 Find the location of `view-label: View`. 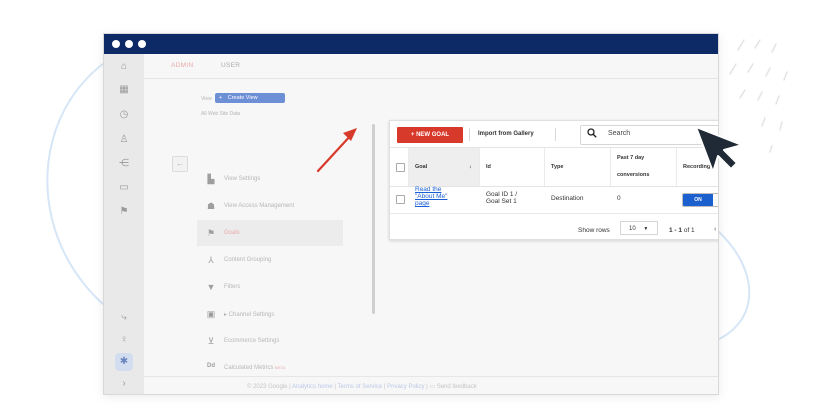

view-label: View is located at coordinates (206, 99).